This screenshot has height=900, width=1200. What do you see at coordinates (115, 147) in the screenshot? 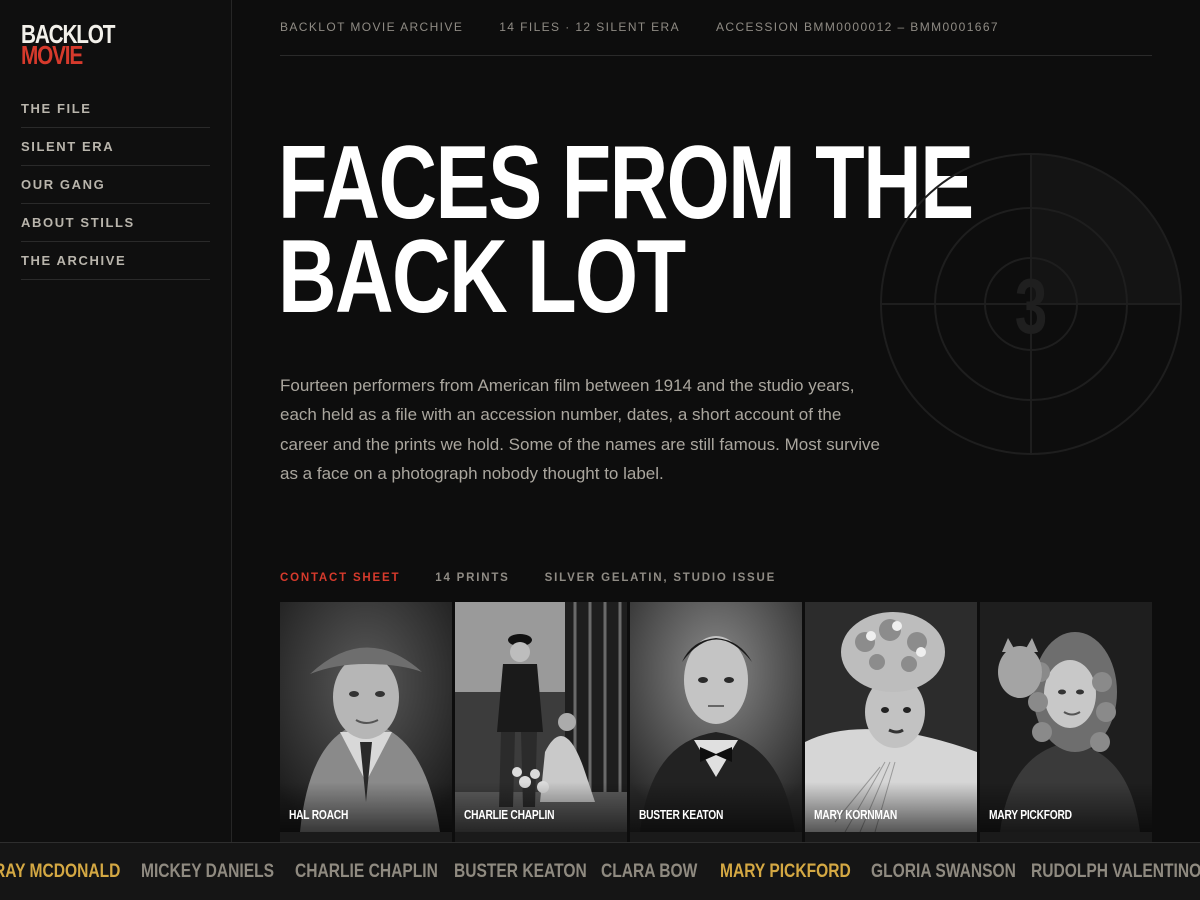
I see `nav-item-silent-era: SILENT ERA` at bounding box center [115, 147].